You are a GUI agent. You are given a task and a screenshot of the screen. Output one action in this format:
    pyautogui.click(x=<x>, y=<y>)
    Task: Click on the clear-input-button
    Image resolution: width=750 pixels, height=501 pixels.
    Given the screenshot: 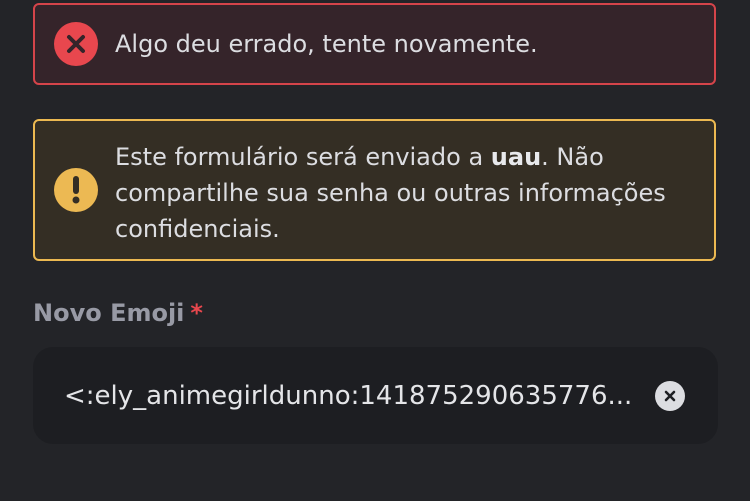 What is the action you would take?
    pyautogui.click(x=670, y=396)
    